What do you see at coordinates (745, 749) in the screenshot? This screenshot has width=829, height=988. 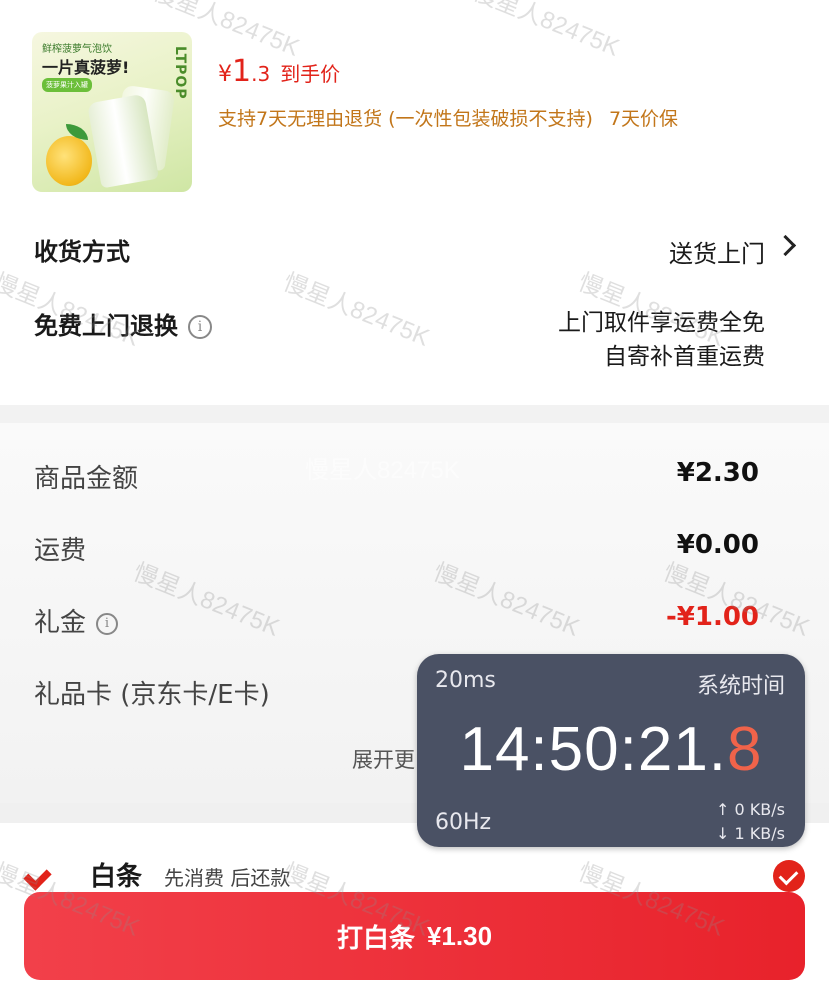 I see `time-tenth: 8` at bounding box center [745, 749].